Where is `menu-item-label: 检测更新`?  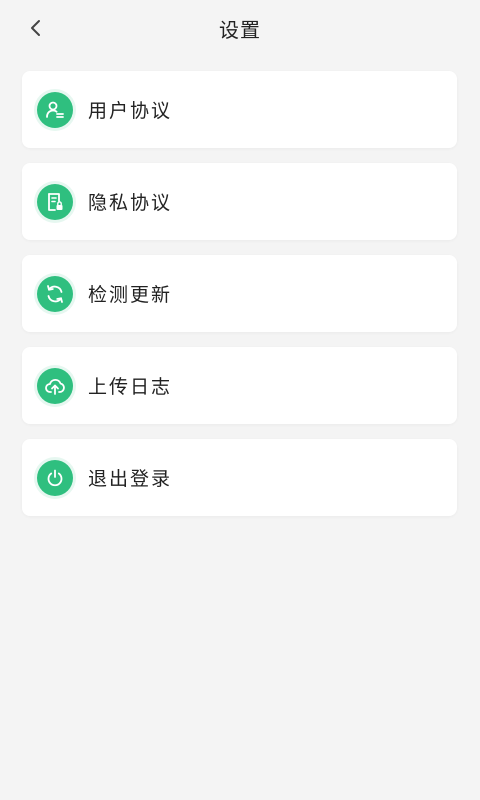 menu-item-label: 检测更新 is located at coordinates (130, 295).